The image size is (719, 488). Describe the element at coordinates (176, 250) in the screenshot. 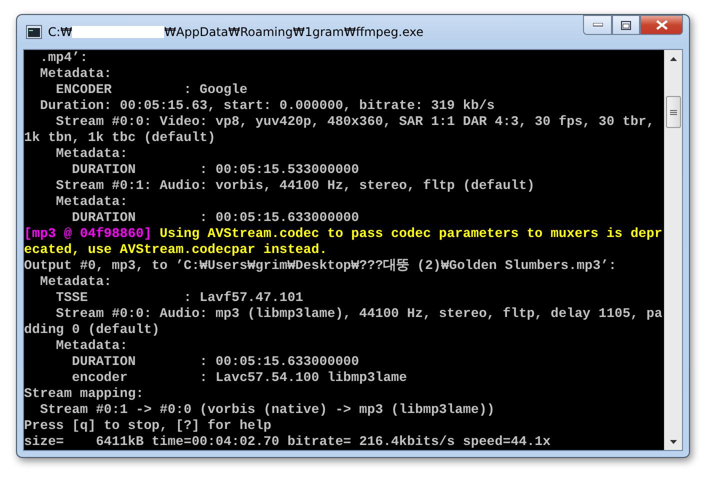

I see `console-line: ecated, use AVStream.codecpar instead.` at that location.